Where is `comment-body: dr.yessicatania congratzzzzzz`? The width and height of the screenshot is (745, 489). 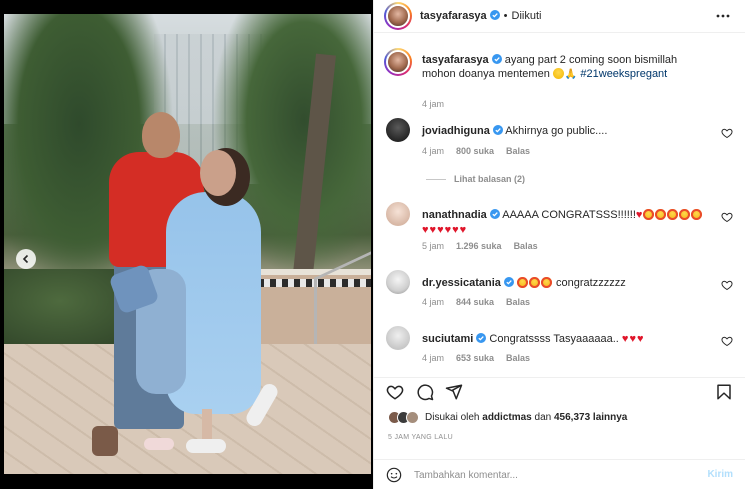
comment-body: dr.yessicatania congratzzzzzz is located at coordinates (567, 283).